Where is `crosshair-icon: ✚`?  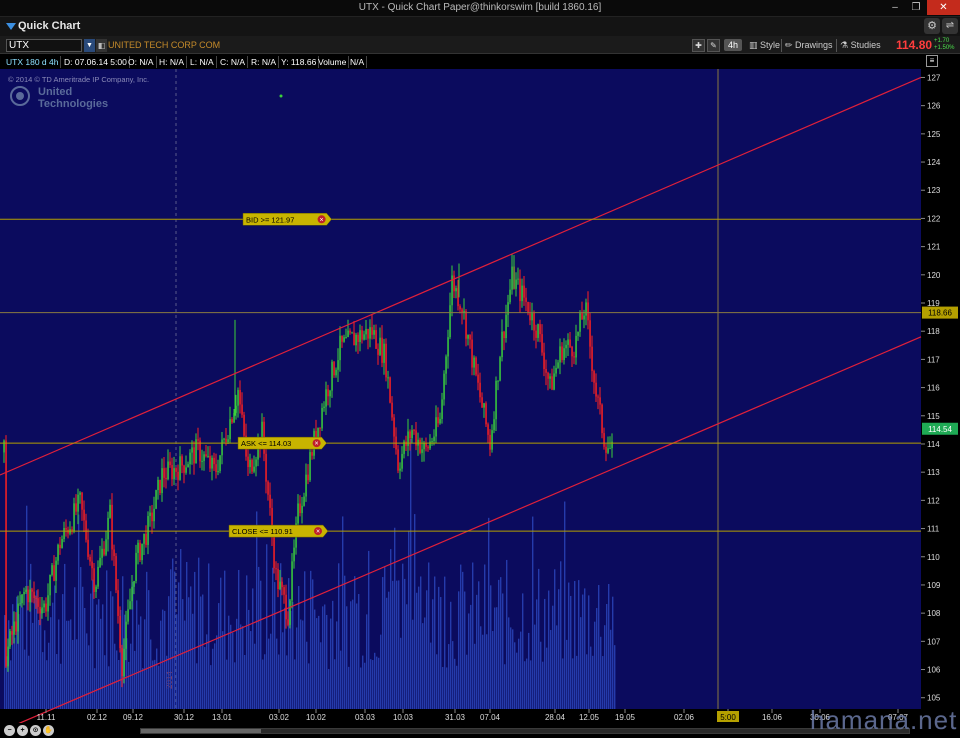
crosshair-icon: ✚ is located at coordinates (698, 45).